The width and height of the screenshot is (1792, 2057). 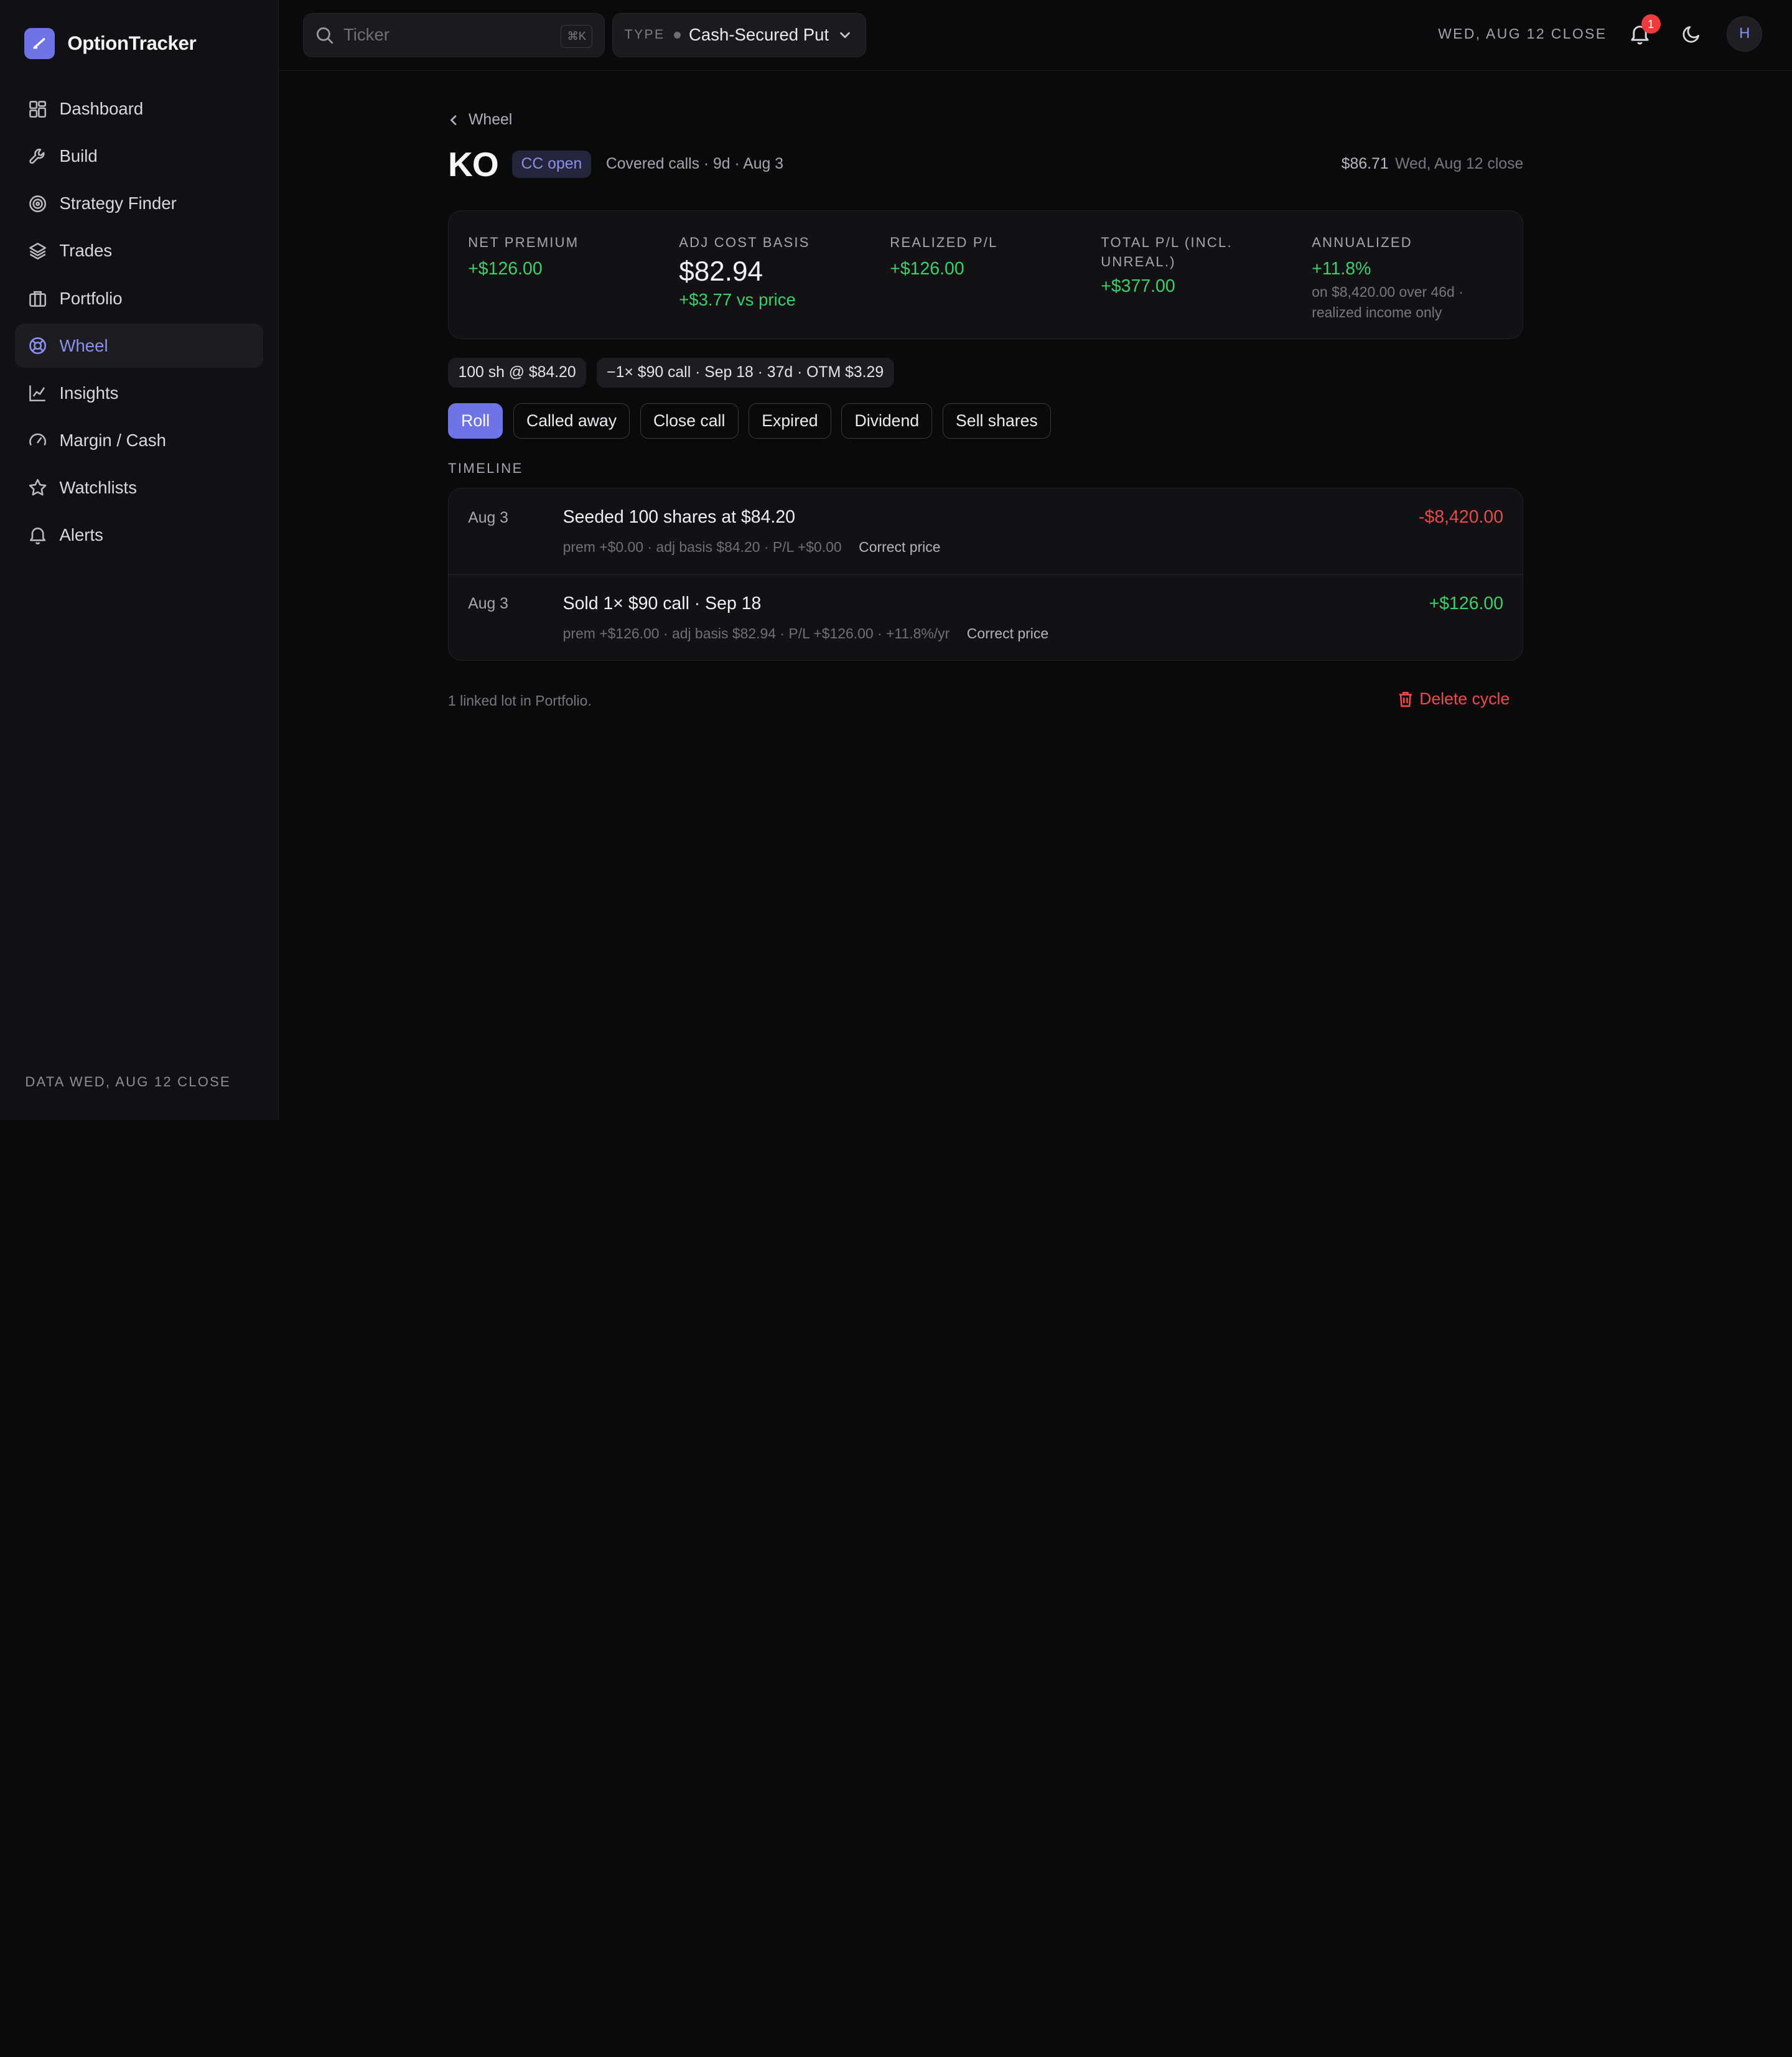 What do you see at coordinates (1461, 516) in the screenshot?
I see `event-amount: -$8,420.00` at bounding box center [1461, 516].